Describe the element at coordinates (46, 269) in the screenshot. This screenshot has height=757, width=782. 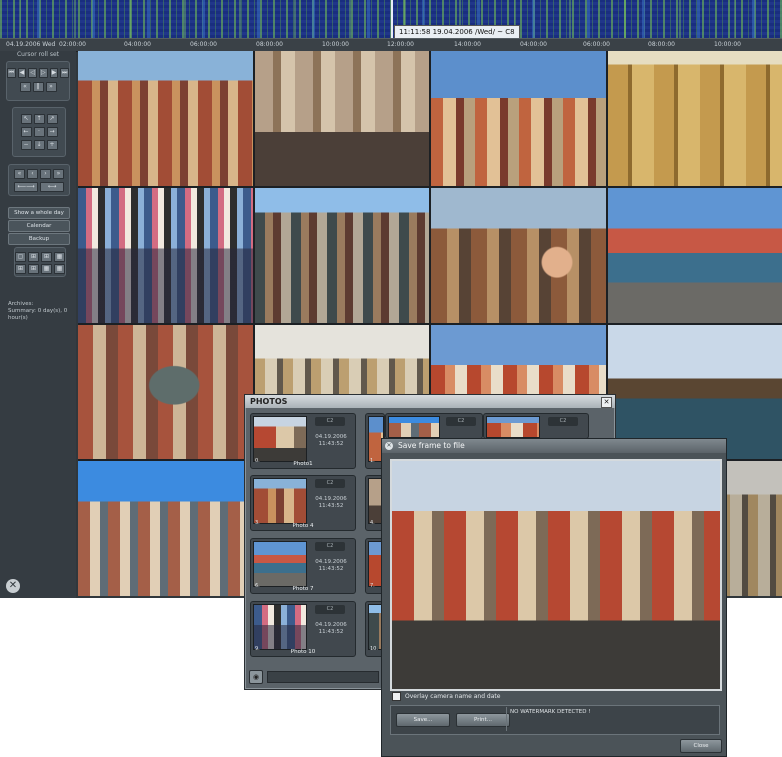
I see `layout-16-icon: ▦` at that location.